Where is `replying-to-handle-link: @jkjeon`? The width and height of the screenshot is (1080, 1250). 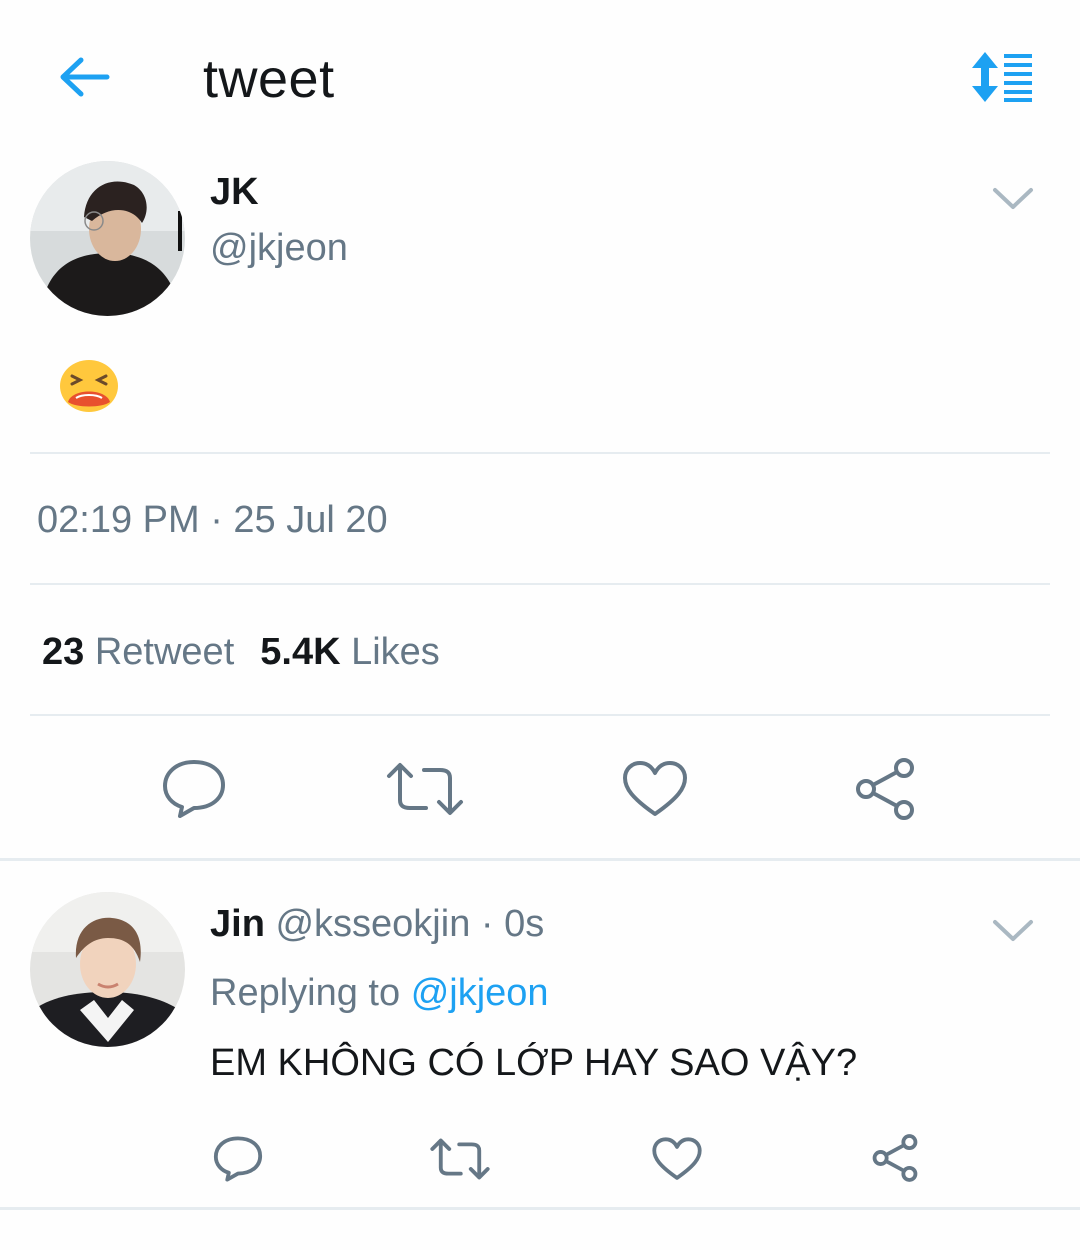 replying-to-handle-link: @jkjeon is located at coordinates (480, 993).